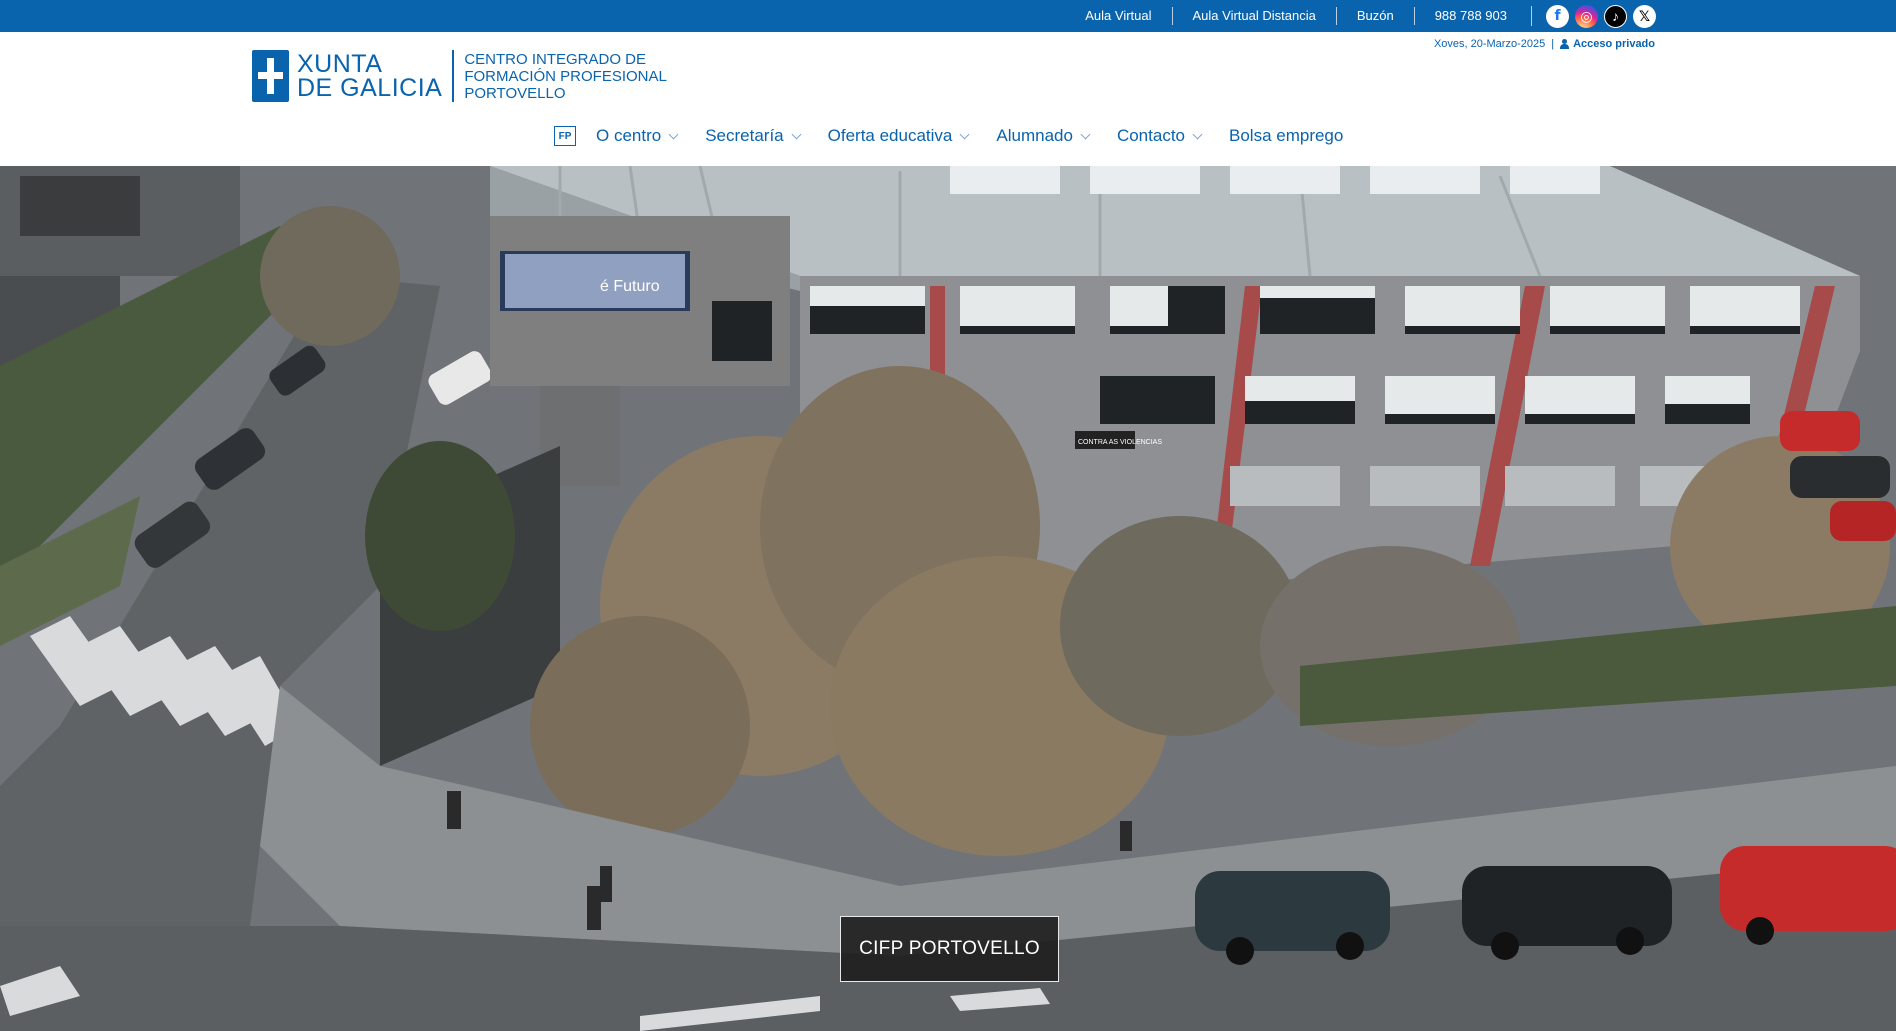  What do you see at coordinates (1253, 16) in the screenshot?
I see `aula-virtual-distancia-link: Aula Virtual Distancia` at bounding box center [1253, 16].